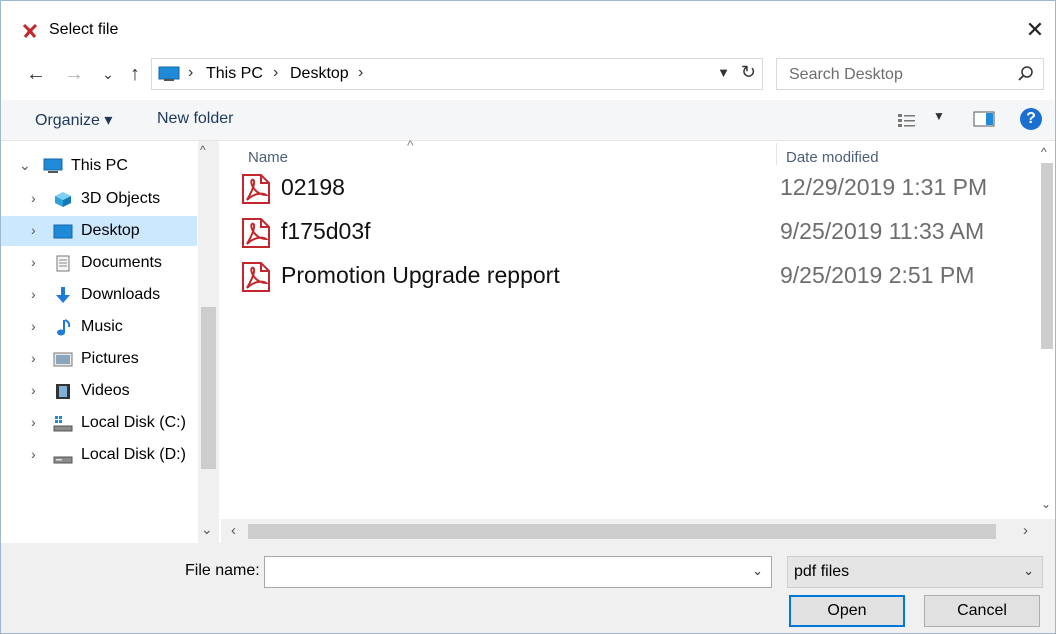  Describe the element at coordinates (984, 119) in the screenshot. I see `preview-pane-icon` at that location.